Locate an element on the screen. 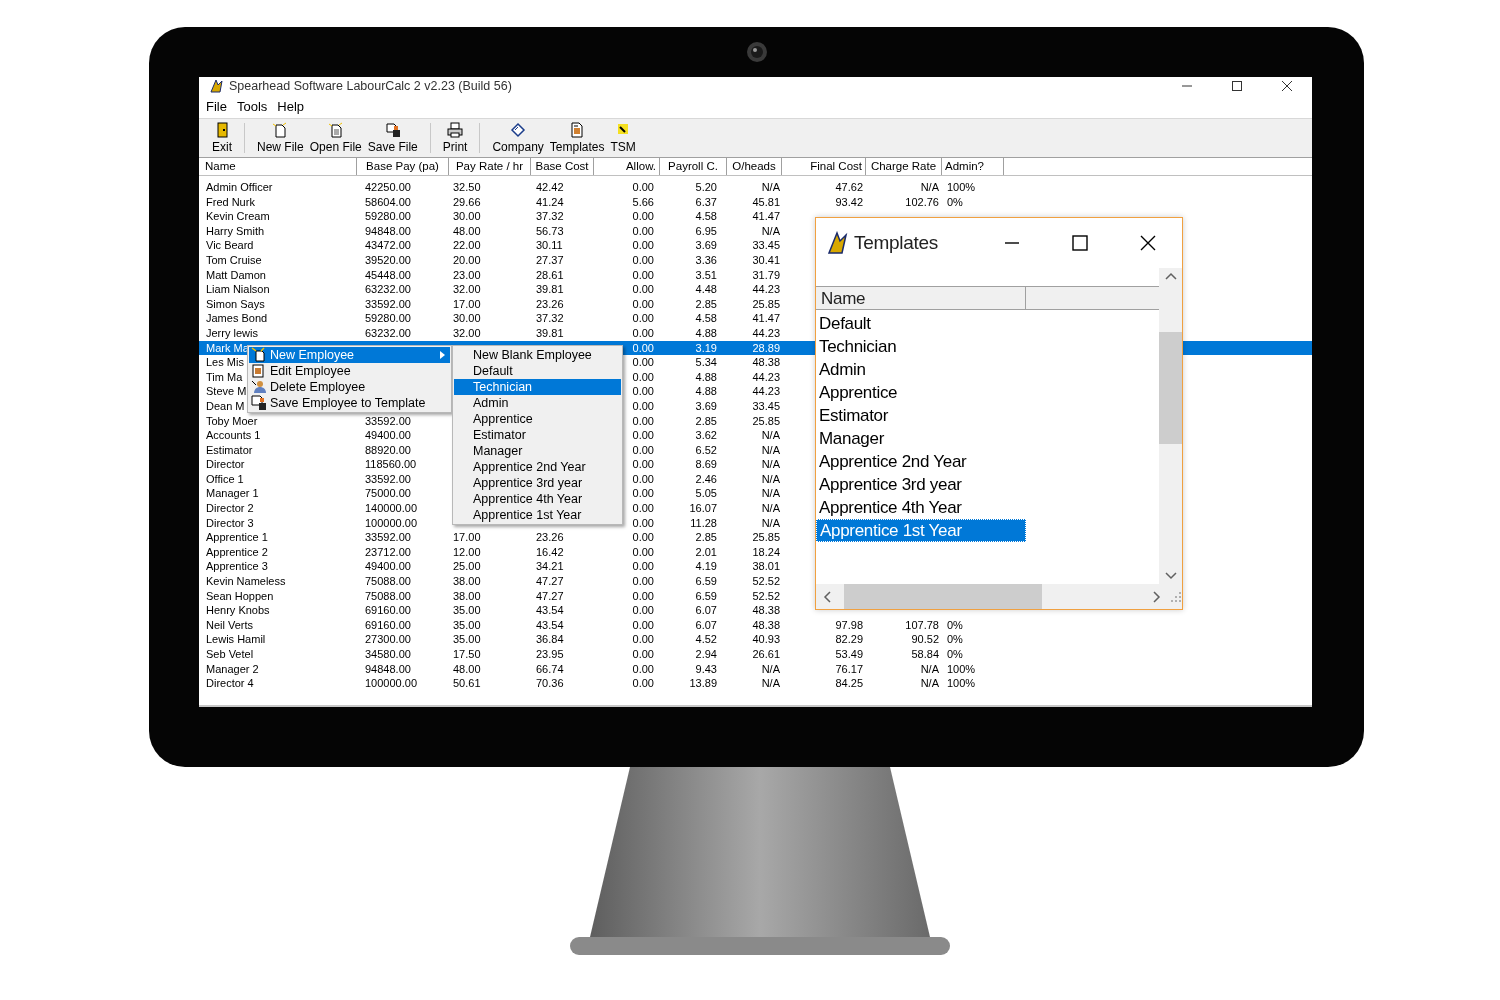 This screenshot has width=1500, height=1000. table-cell: 49400.00 is located at coordinates (388, 567).